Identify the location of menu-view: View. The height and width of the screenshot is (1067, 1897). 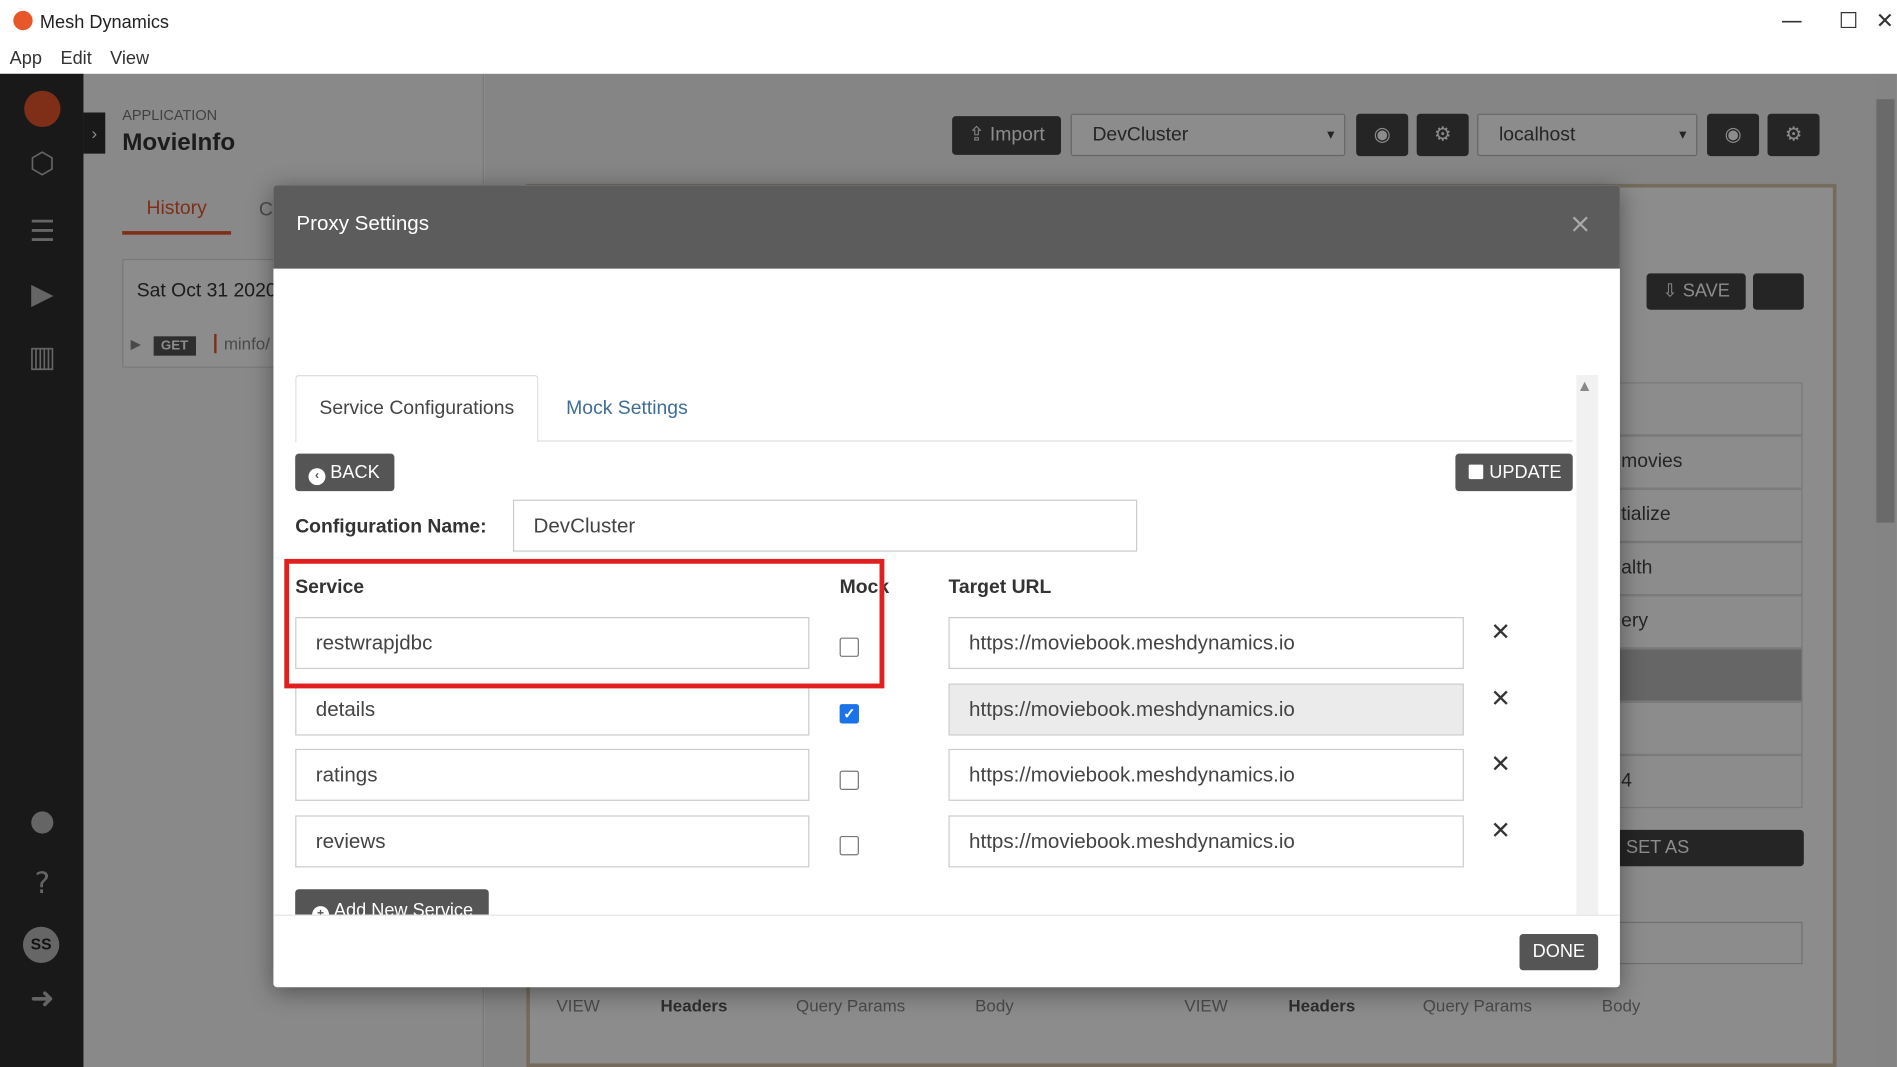
(129, 58).